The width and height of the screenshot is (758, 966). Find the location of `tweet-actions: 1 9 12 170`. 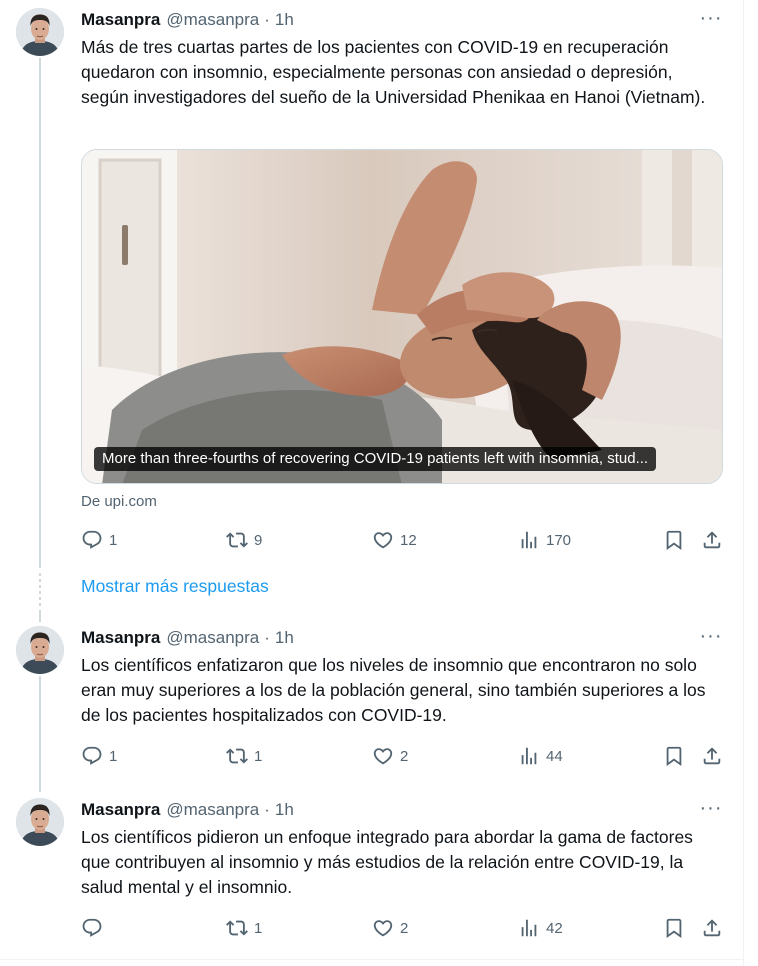

tweet-actions: 1 9 12 170 is located at coordinates (402, 540).